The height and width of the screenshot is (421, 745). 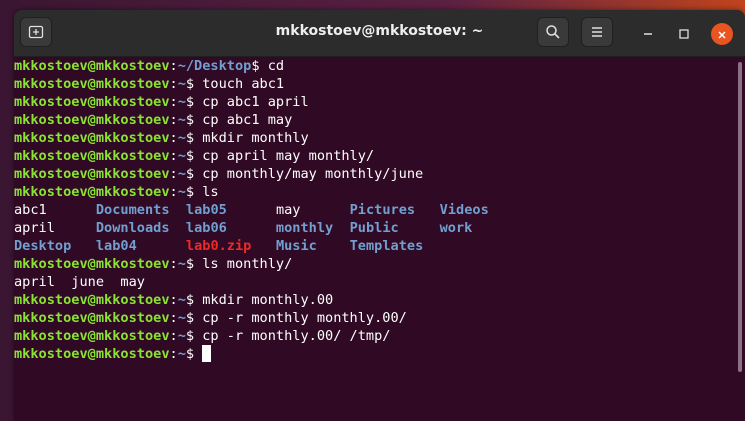 I want to click on hamburger-menu-icon, so click(x=597, y=32).